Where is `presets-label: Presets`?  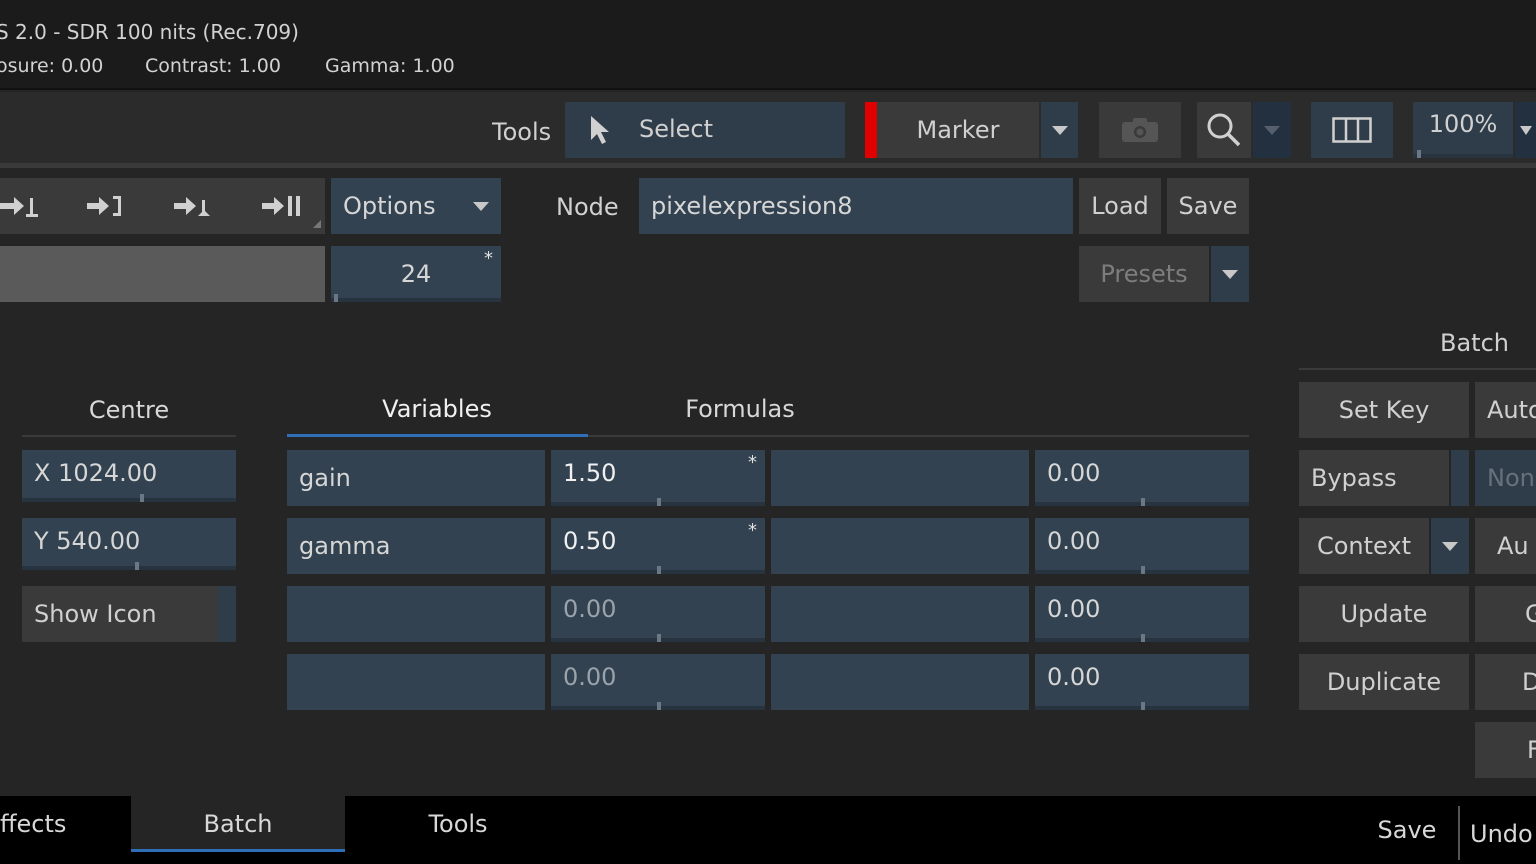 presets-label: Presets is located at coordinates (1144, 274).